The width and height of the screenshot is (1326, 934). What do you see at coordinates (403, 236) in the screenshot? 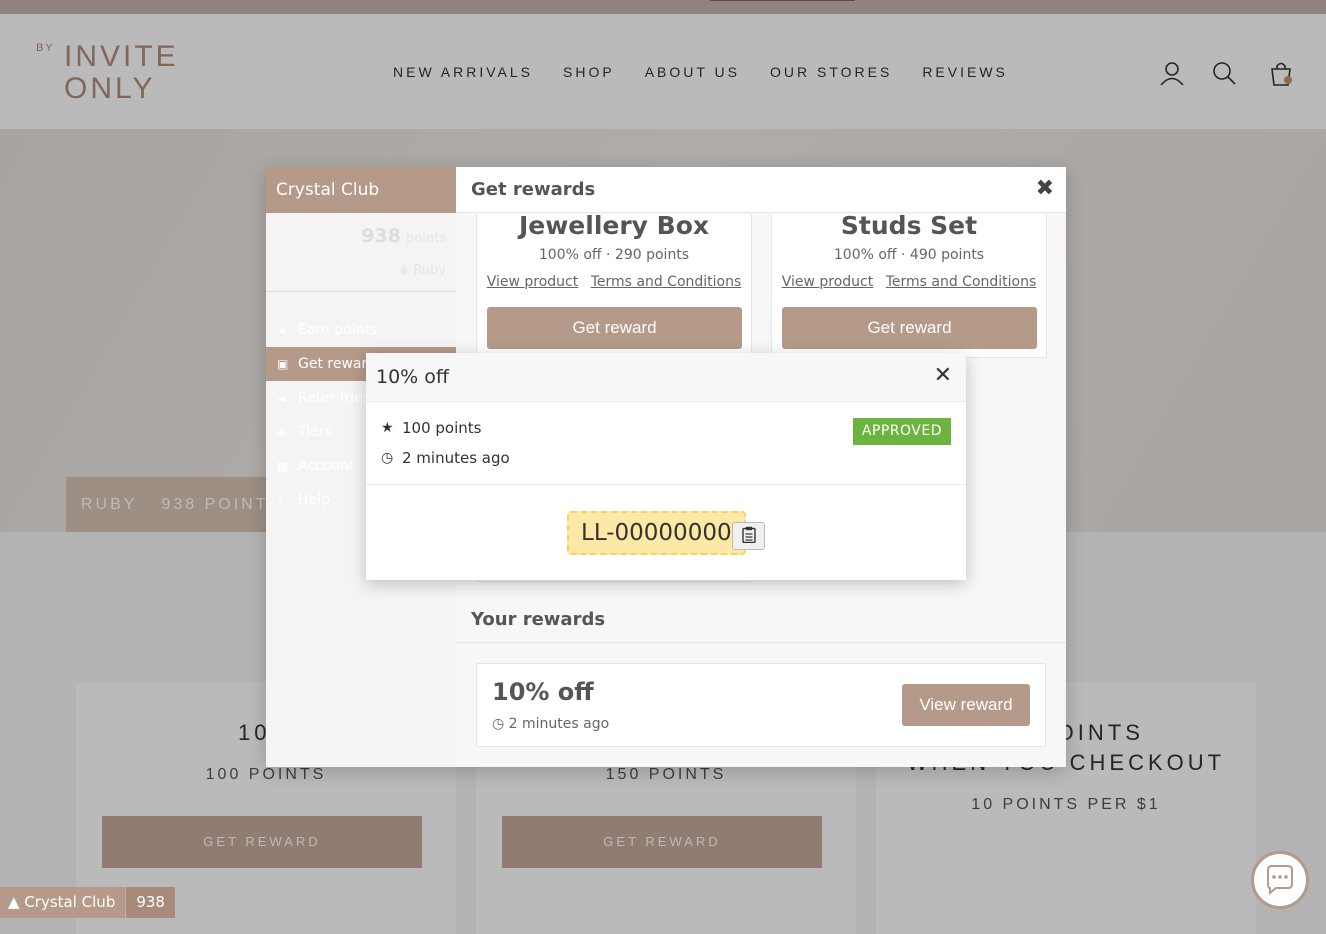
I see `widget-points-balance: 938 points` at bounding box center [403, 236].